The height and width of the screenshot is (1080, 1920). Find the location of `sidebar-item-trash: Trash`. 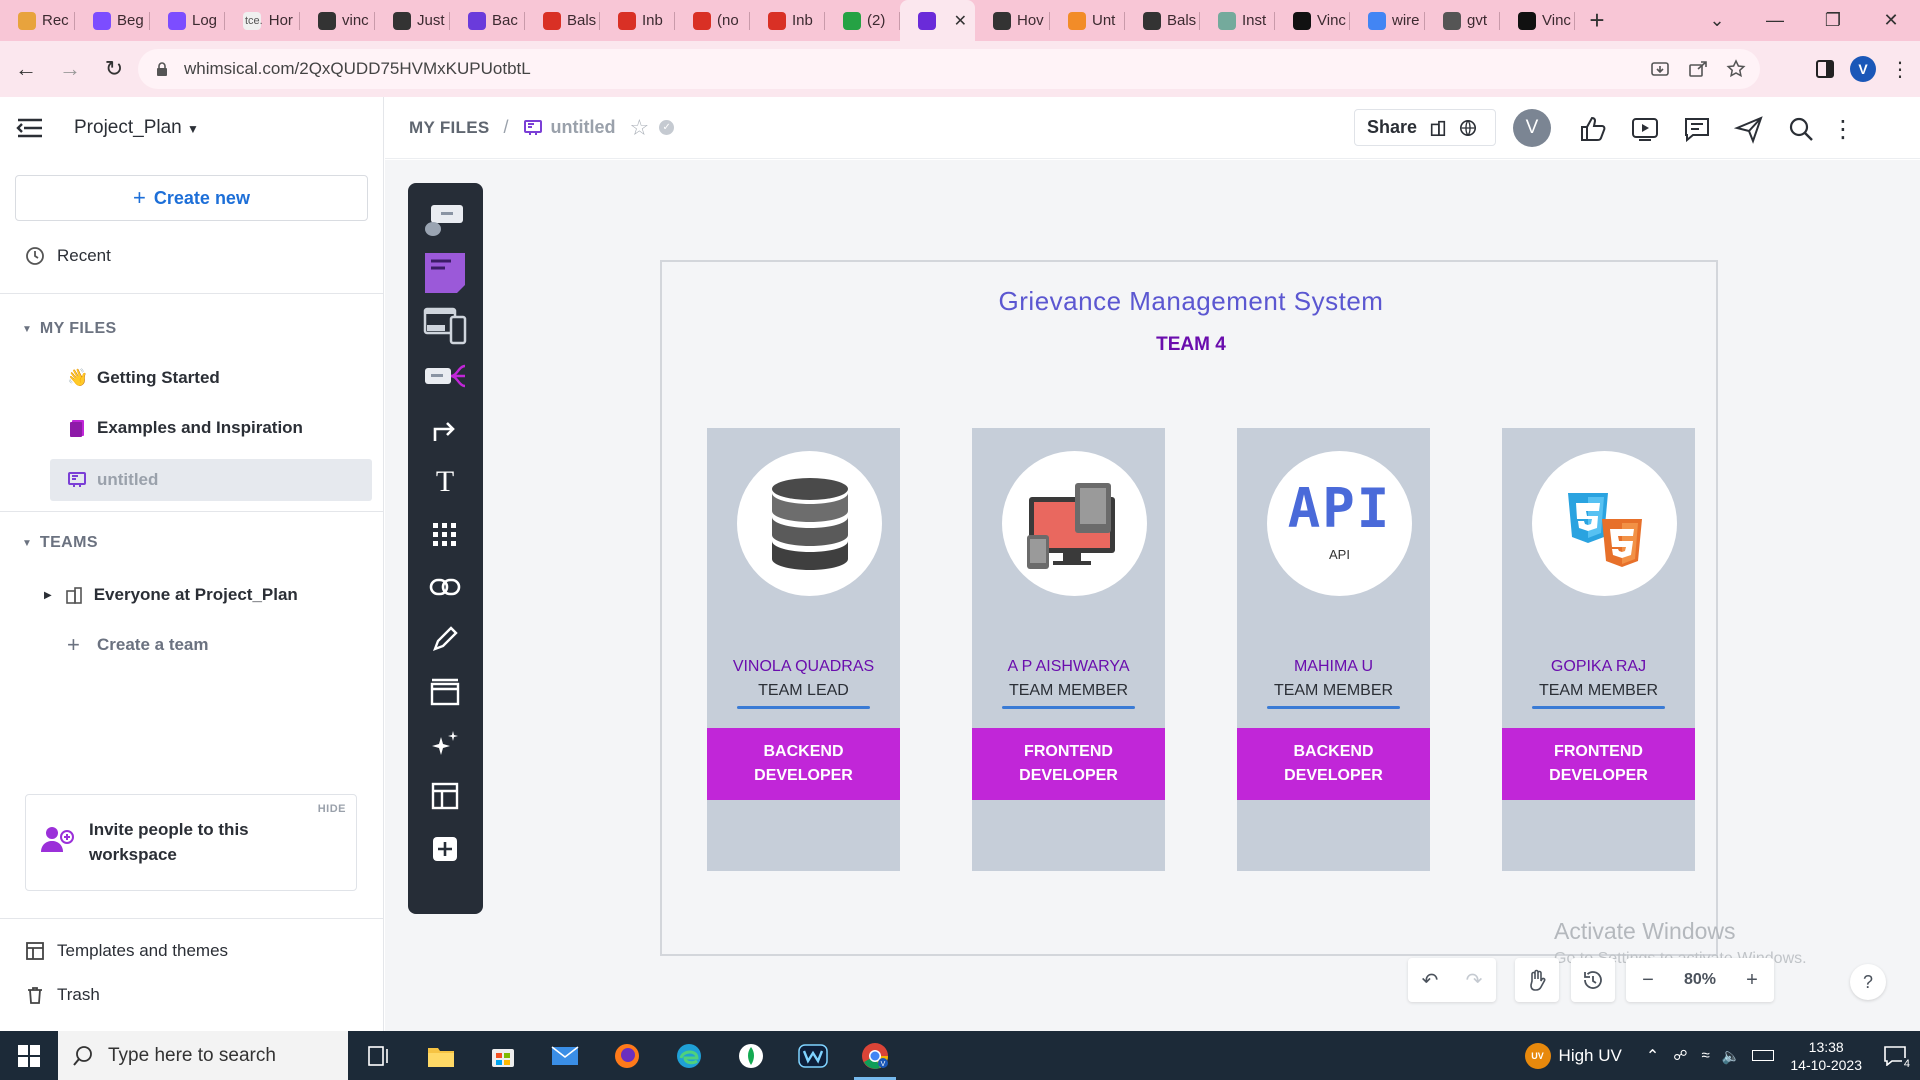

sidebar-item-trash: Trash is located at coordinates (192, 995).